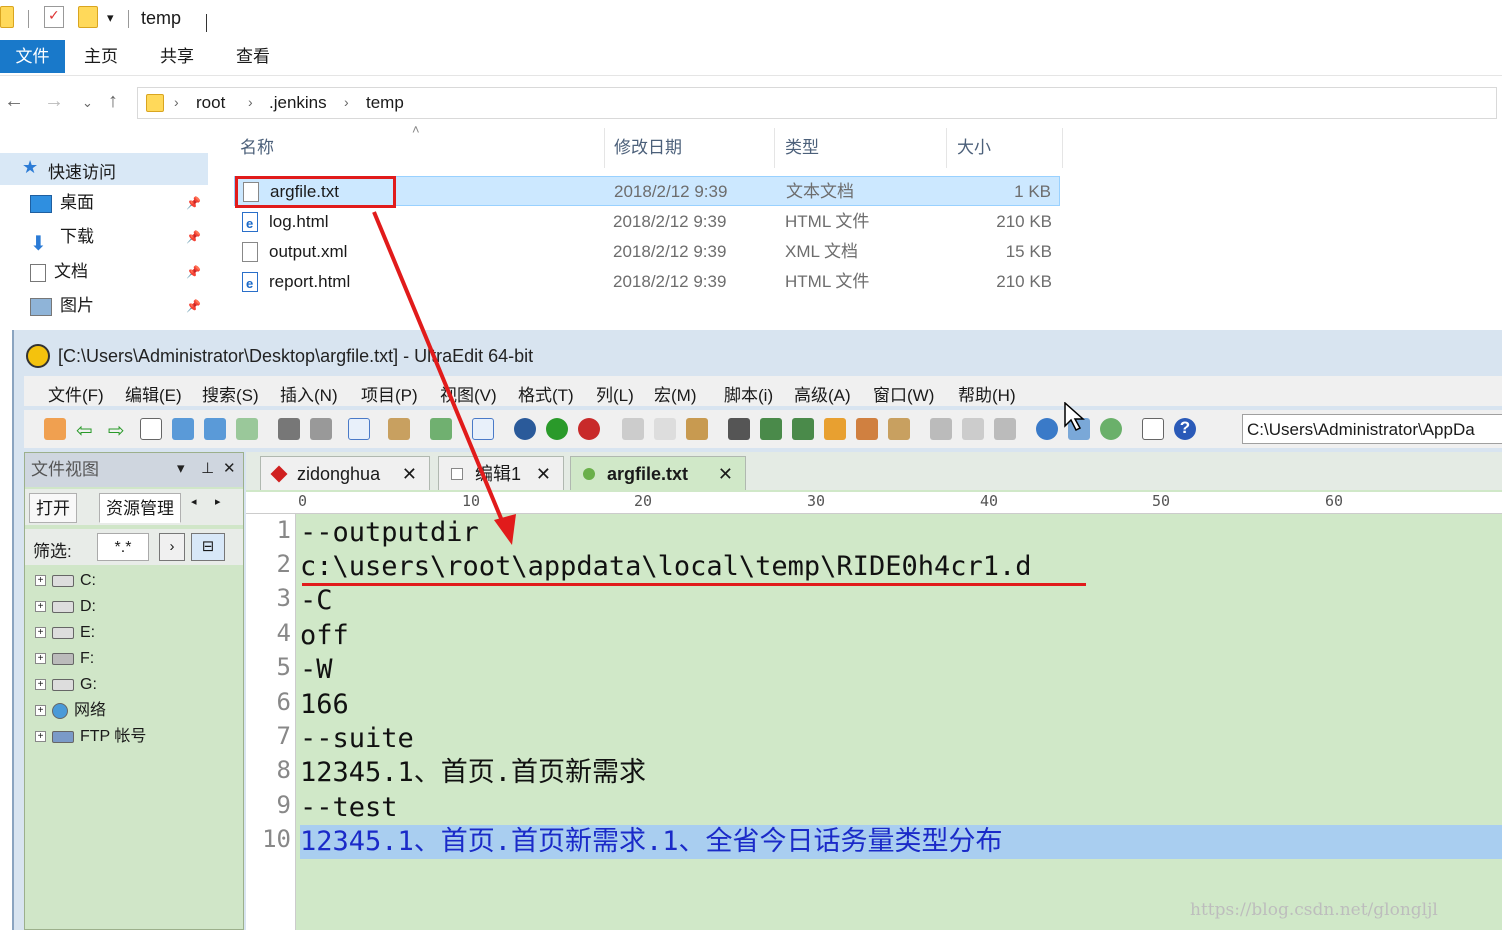  I want to click on watermark: https://blog.csdn.net/glongljl, so click(1314, 910).